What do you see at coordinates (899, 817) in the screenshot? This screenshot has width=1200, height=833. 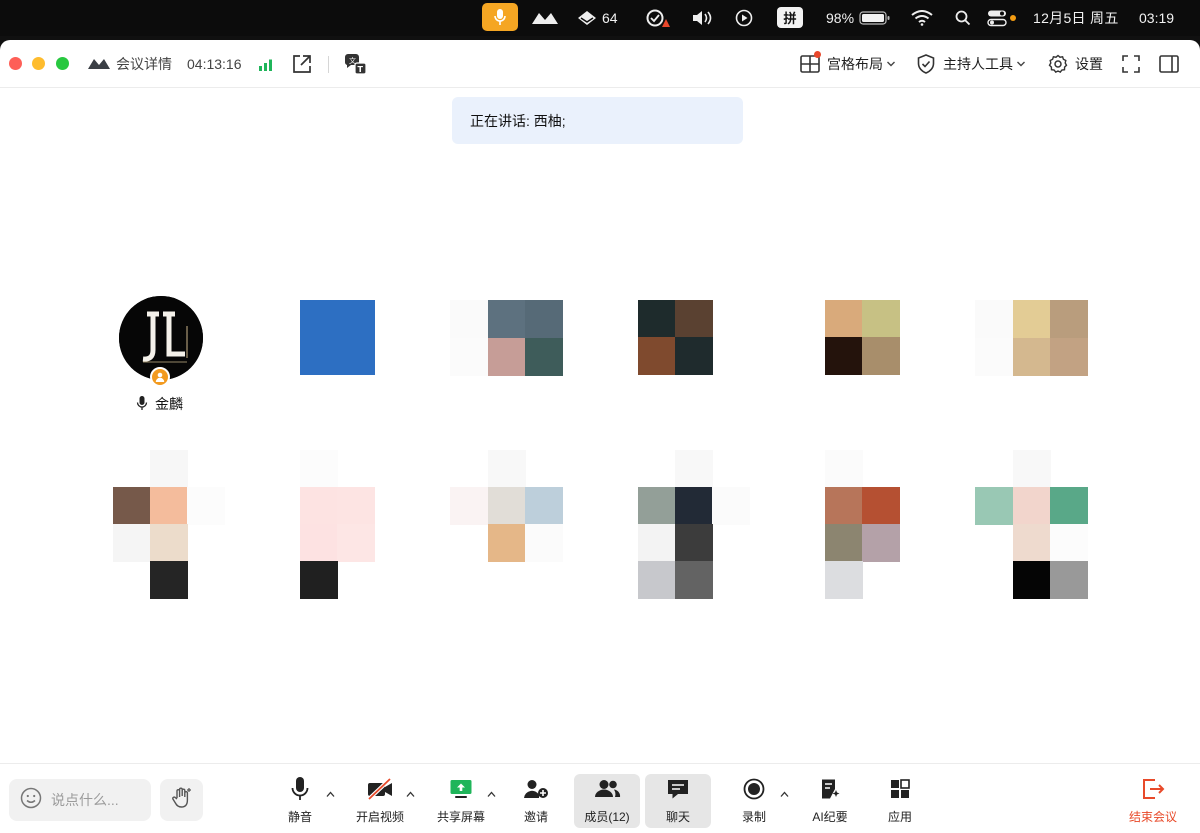 I see `apps-label: 应用` at bounding box center [899, 817].